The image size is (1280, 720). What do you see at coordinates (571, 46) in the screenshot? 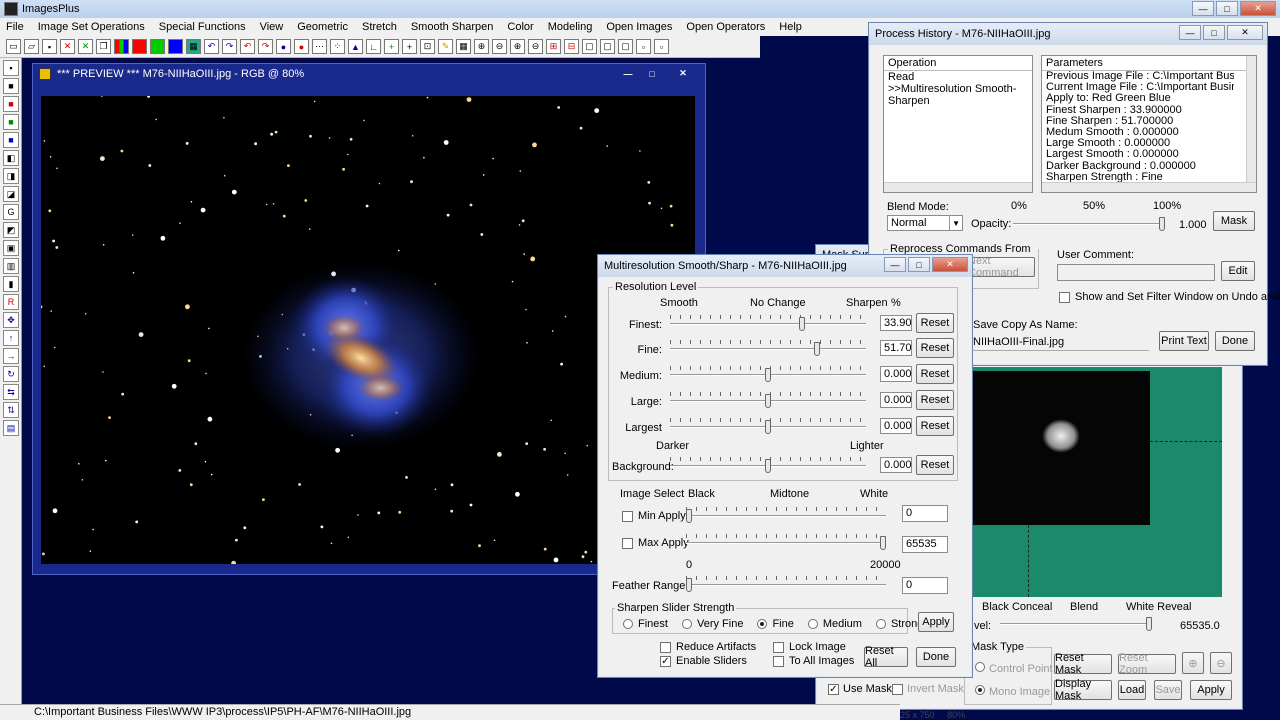
I see `remove-window-icon: ⊟` at bounding box center [571, 46].